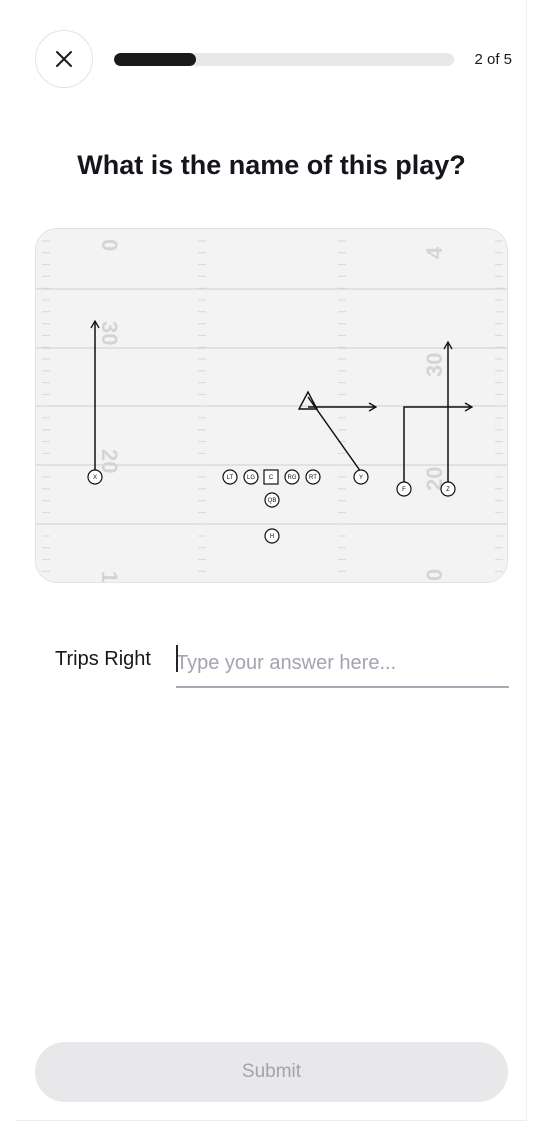  I want to click on player-lt: LT, so click(230, 477).